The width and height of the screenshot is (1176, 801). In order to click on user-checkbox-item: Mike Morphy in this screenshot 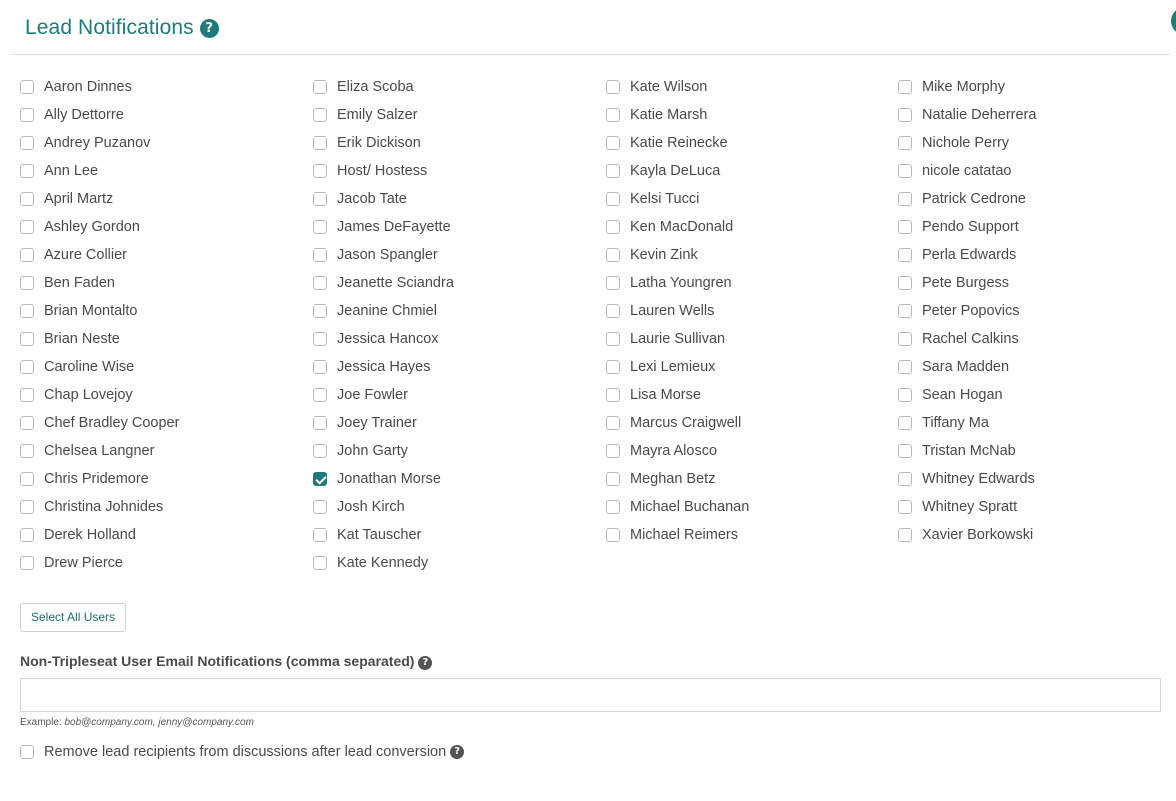, I will do `click(967, 87)`.